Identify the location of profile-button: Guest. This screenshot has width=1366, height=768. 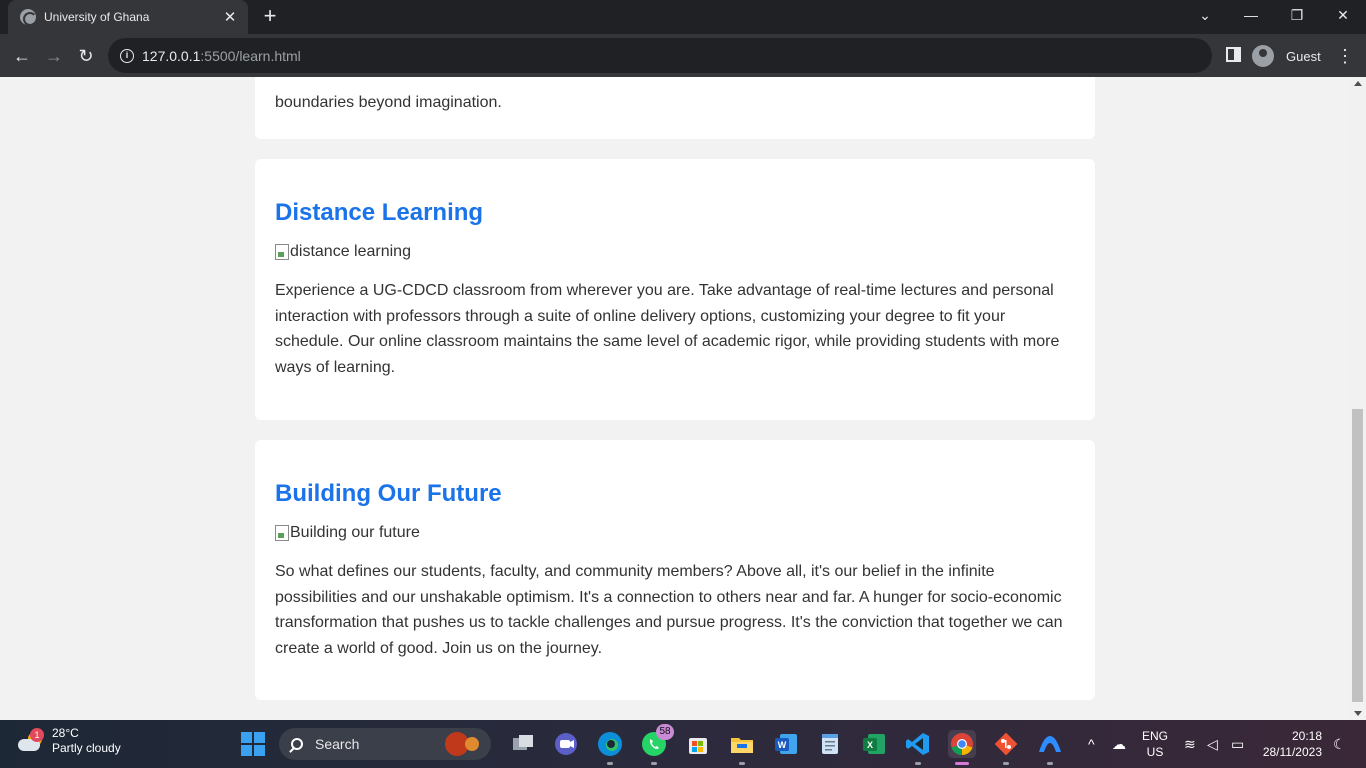
(1286, 56).